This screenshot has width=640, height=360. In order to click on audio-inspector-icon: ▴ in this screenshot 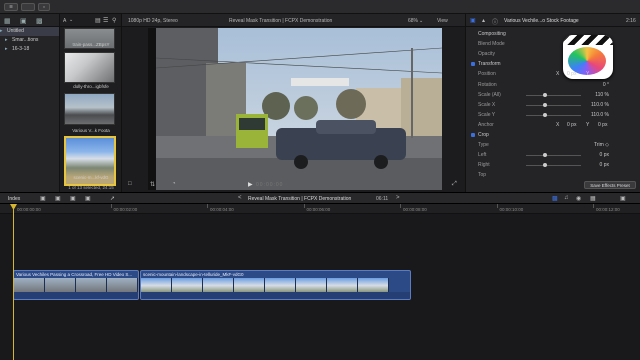, I will do `click(483, 20)`.